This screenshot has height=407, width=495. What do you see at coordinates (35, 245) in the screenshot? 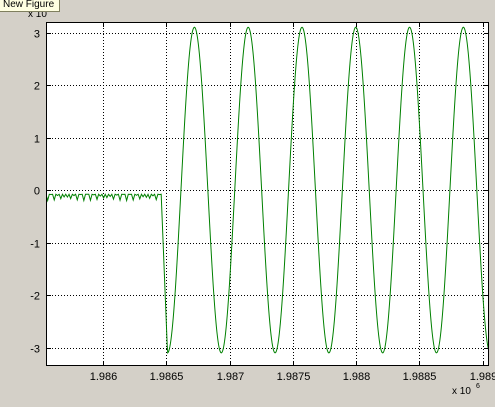
I see `y-tick-label: -1` at bounding box center [35, 245].